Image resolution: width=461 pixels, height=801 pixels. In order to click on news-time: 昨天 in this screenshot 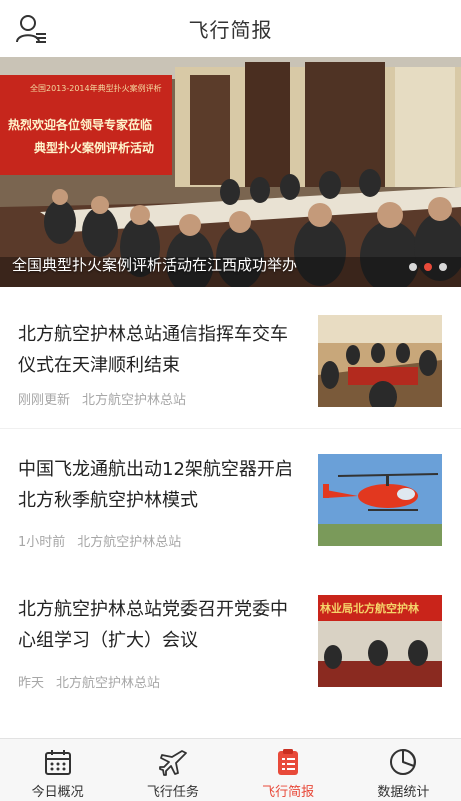, I will do `click(31, 683)`.